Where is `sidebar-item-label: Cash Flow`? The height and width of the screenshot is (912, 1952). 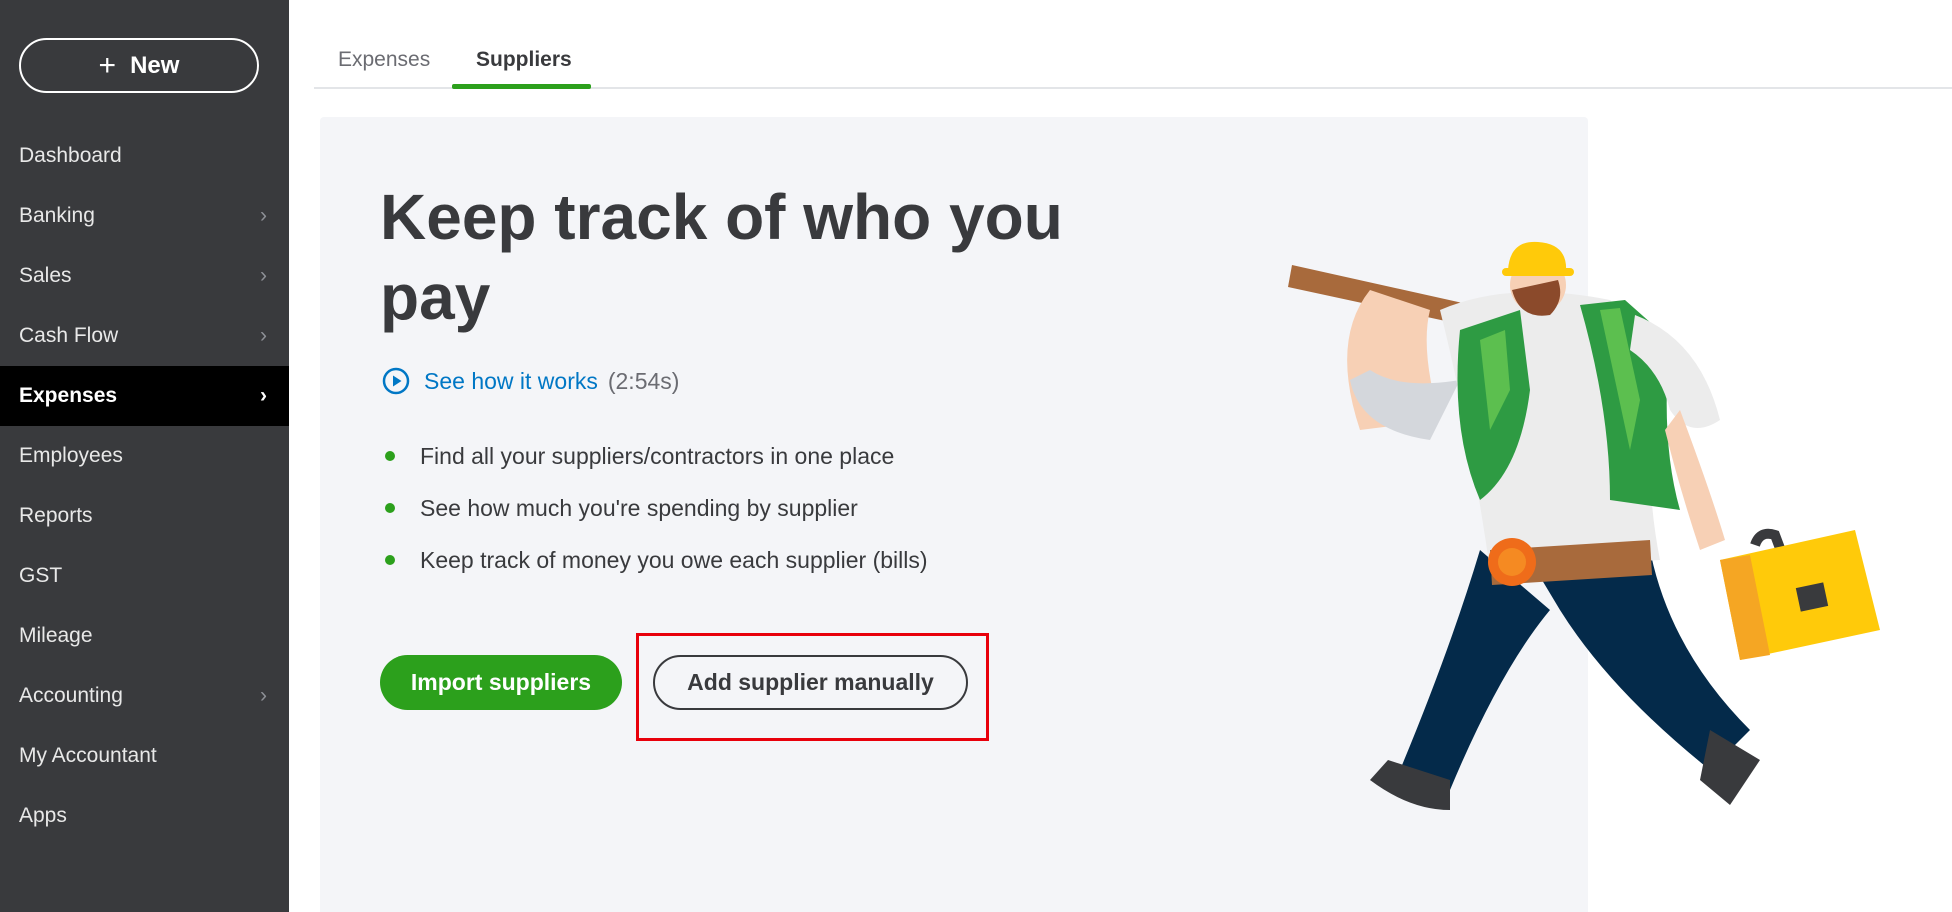
sidebar-item-label: Cash Flow is located at coordinates (69, 335).